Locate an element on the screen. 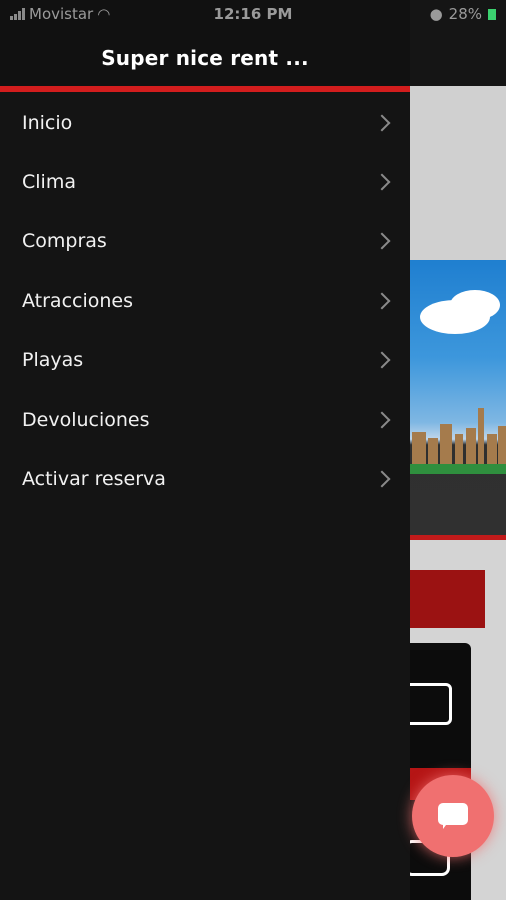 The width and height of the screenshot is (506, 900). location-icon: ● is located at coordinates (436, 14).